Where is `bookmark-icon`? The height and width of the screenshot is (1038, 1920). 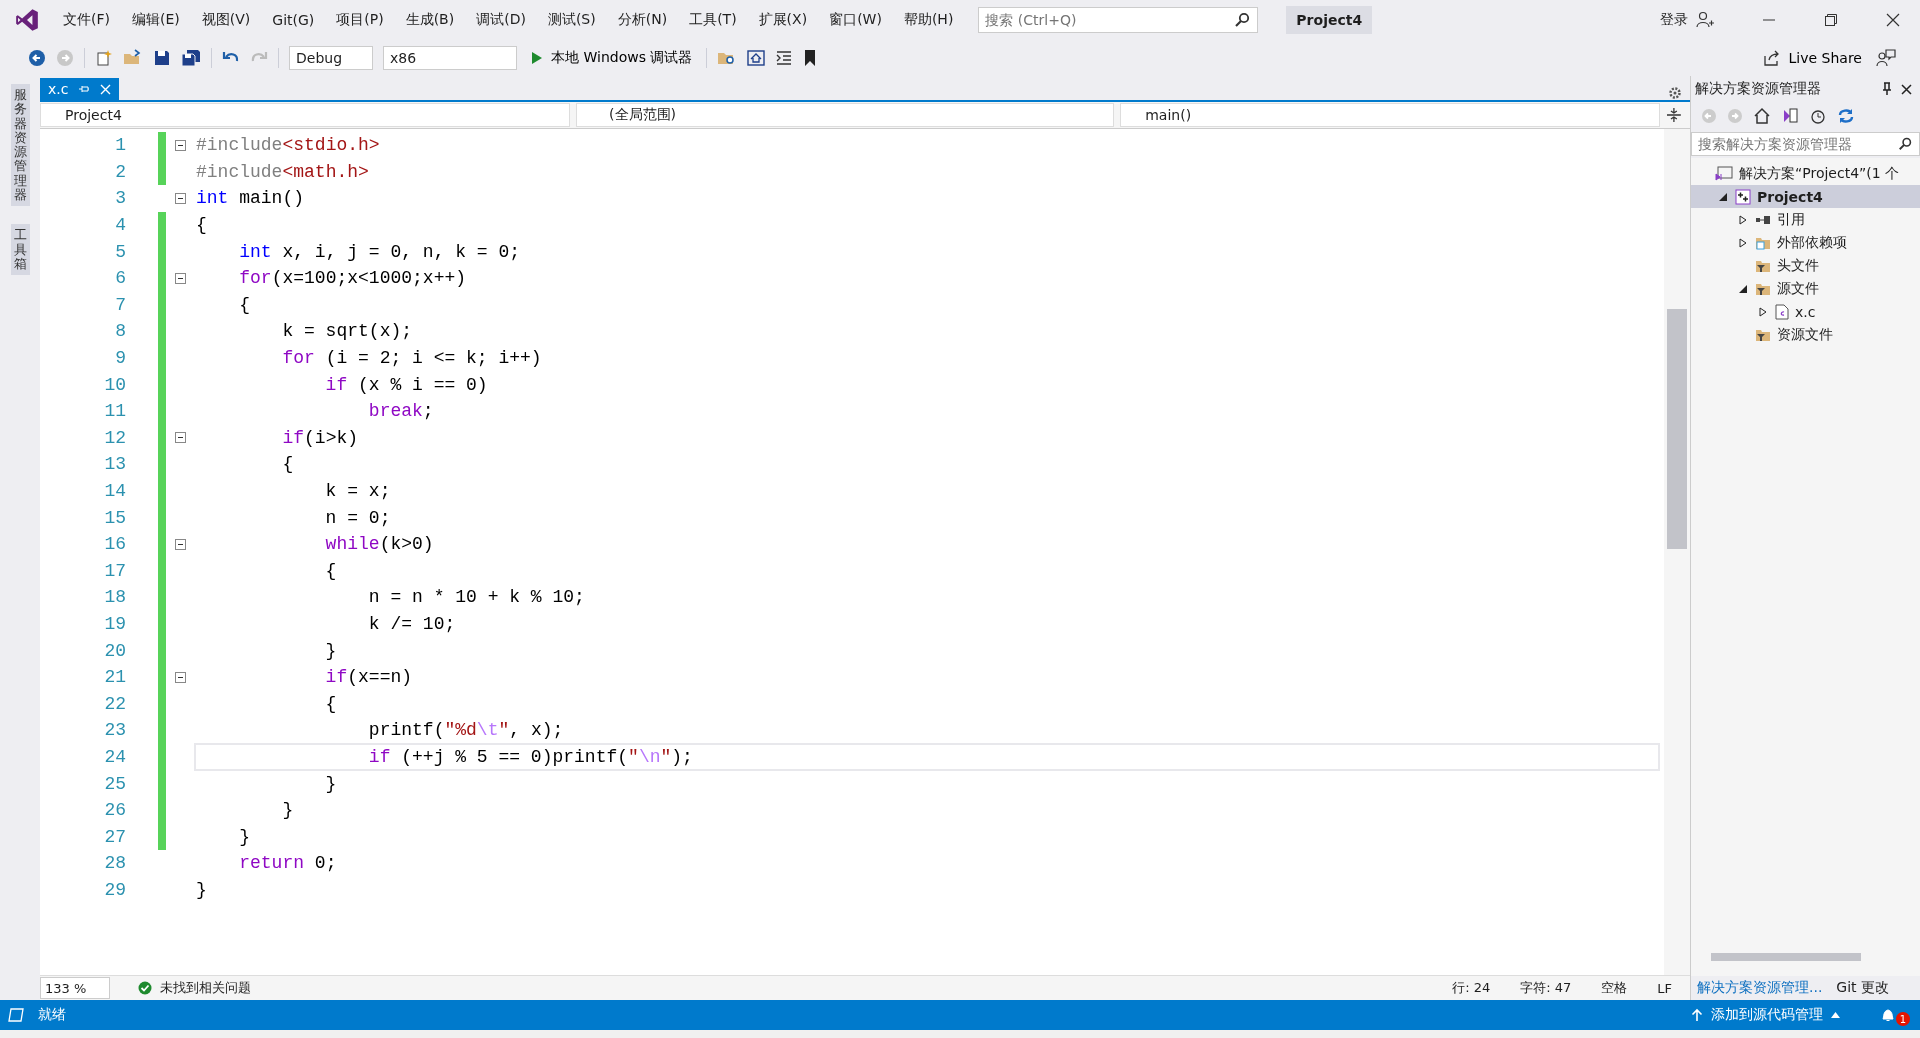
bookmark-icon is located at coordinates (810, 58).